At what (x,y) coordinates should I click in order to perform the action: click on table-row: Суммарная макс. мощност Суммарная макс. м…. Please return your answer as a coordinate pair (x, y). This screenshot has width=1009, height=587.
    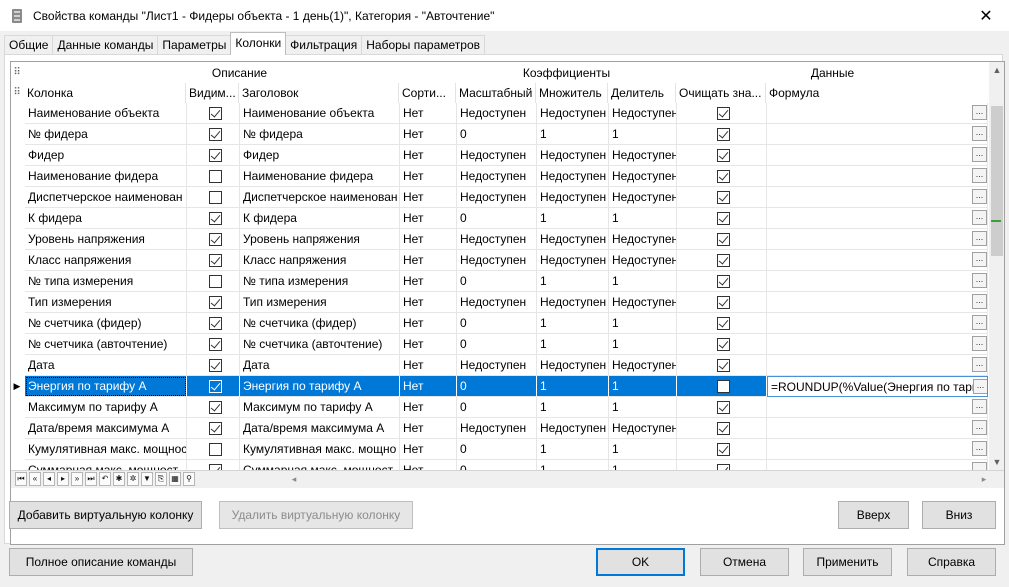
    Looking at the image, I should click on (499, 465).